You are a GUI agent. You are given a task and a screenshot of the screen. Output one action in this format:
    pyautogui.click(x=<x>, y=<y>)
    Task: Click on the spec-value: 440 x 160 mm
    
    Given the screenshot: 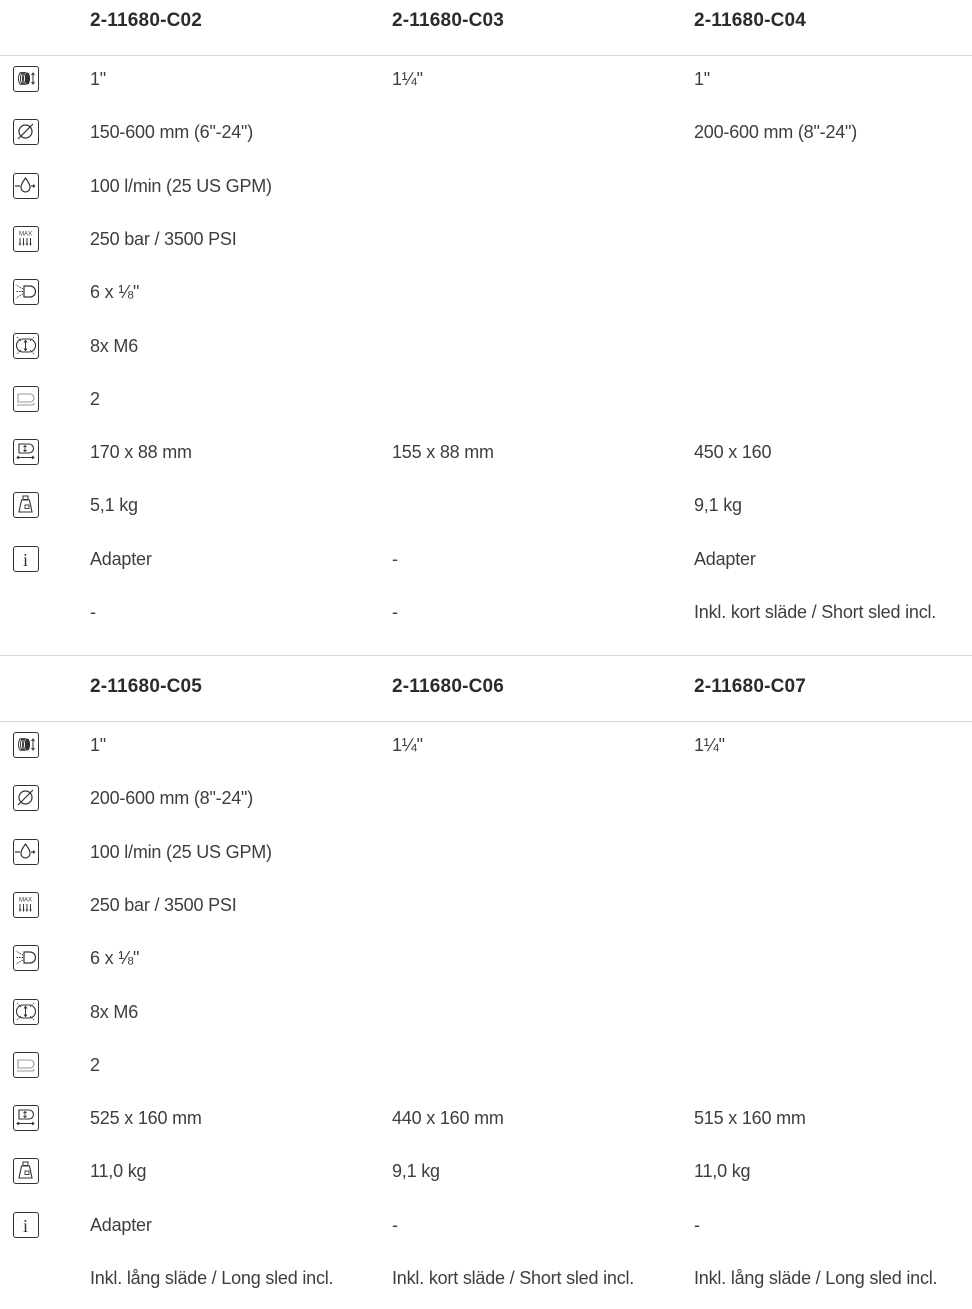 What is the action you would take?
    pyautogui.click(x=448, y=1118)
    